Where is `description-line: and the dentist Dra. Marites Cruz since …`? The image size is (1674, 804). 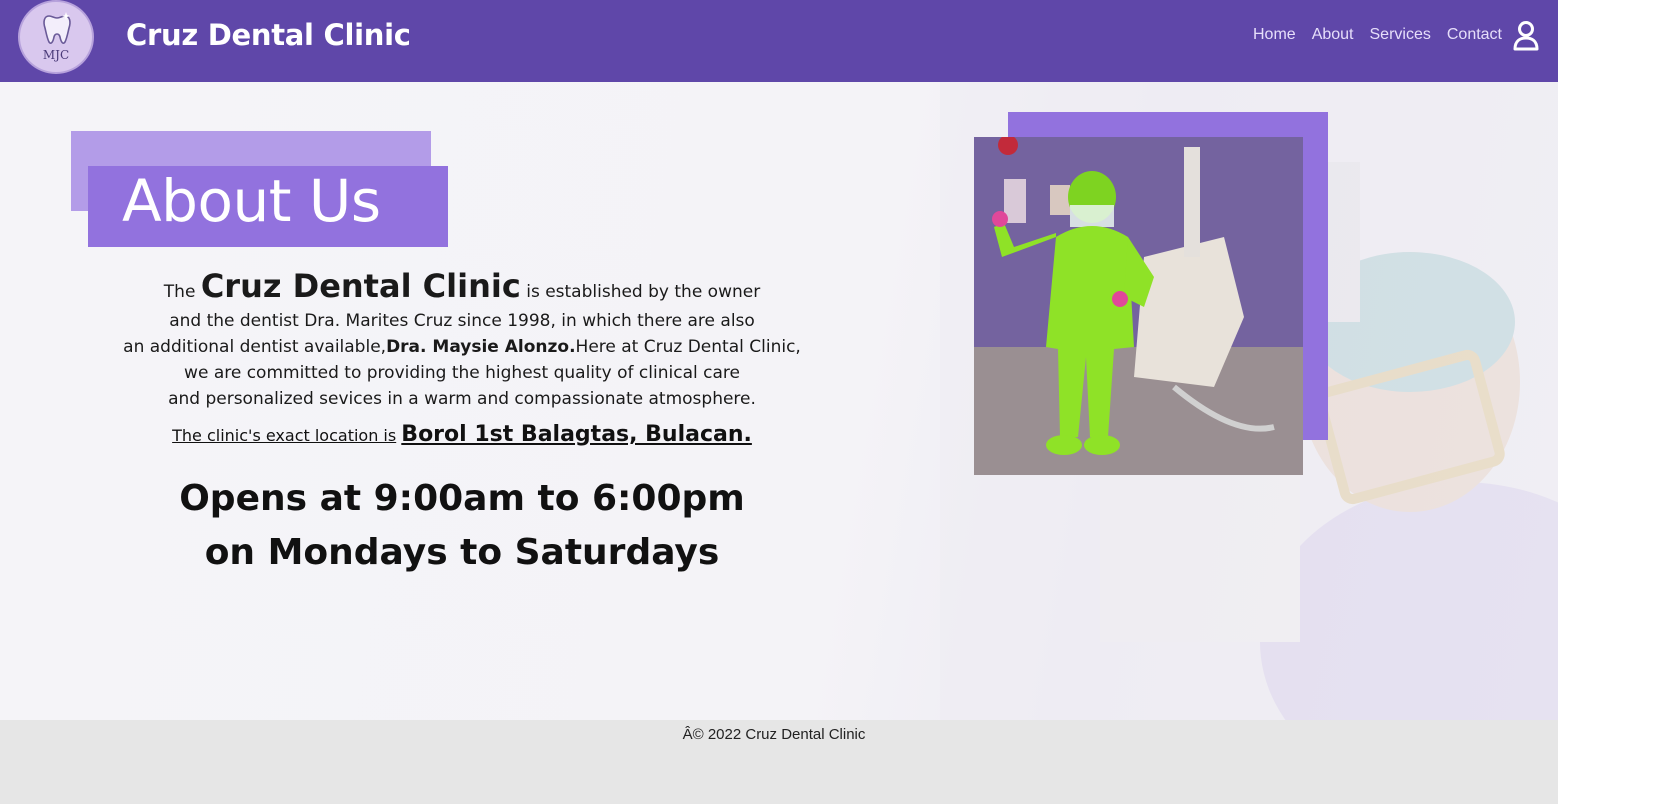 description-line: and the dentist Dra. Marites Cruz since … is located at coordinates (462, 321).